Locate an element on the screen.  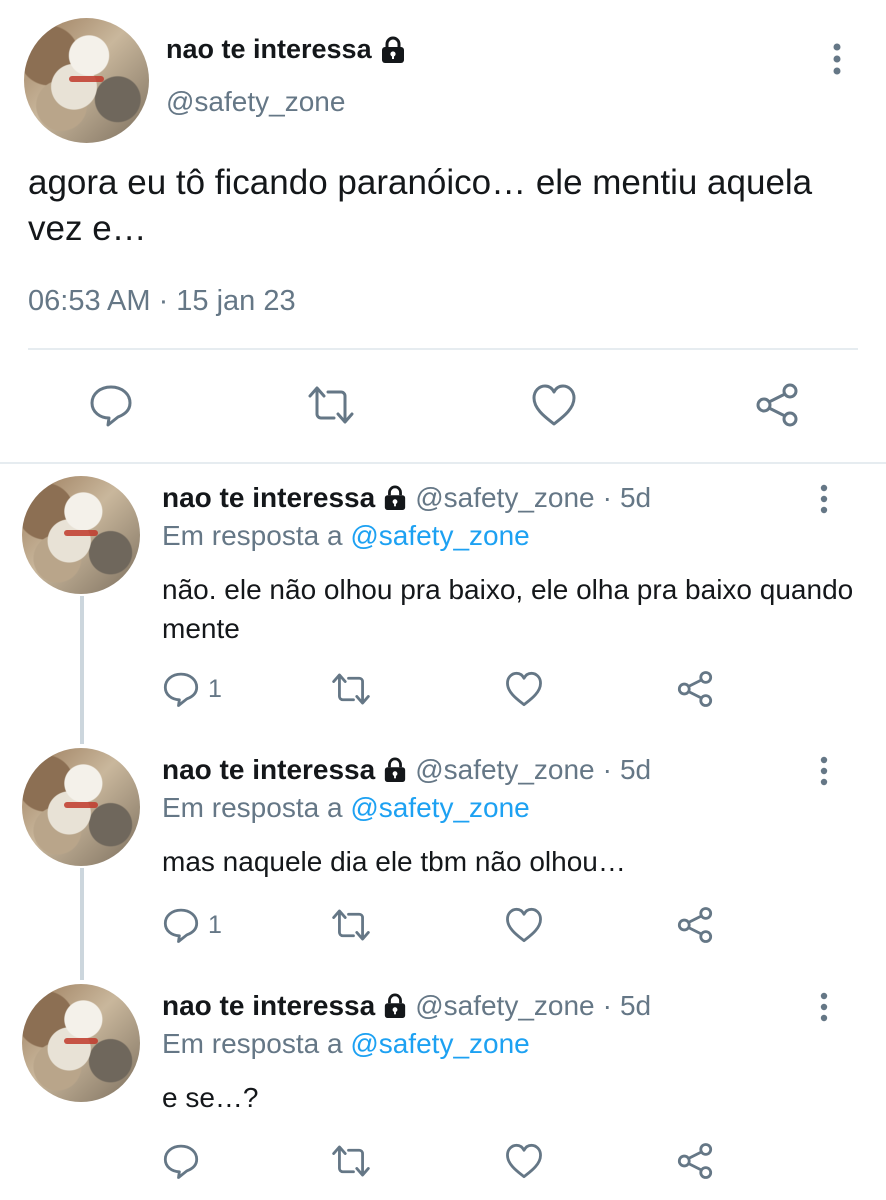
tweet-timestamp: 06:53 AM · 15 jan 23 is located at coordinates (162, 301).